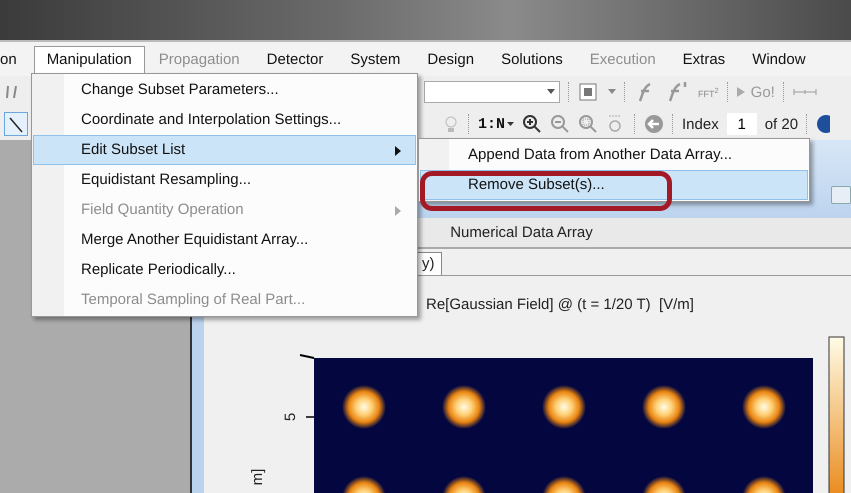 The width and height of the screenshot is (851, 493). What do you see at coordinates (15, 61) in the screenshot?
I see `menu-bar-item: on` at bounding box center [15, 61].